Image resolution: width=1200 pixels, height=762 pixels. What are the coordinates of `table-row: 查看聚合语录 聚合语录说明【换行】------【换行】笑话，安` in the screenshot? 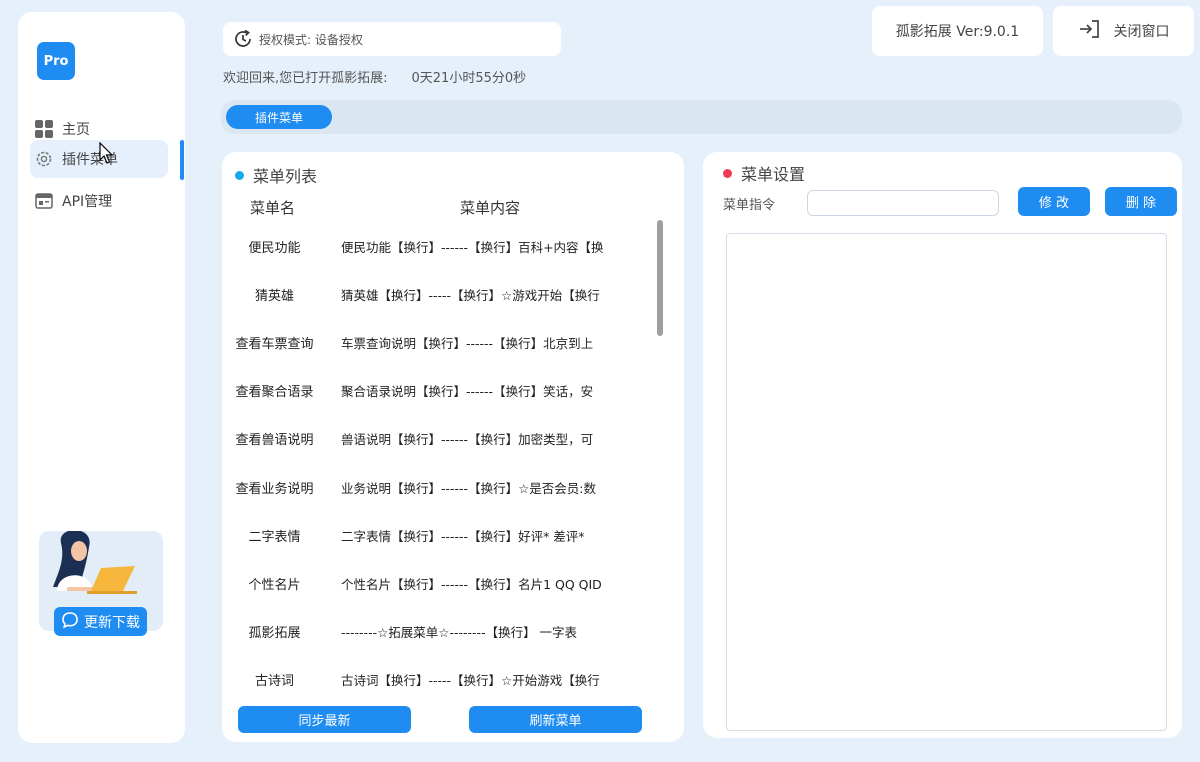 It's located at (442, 391).